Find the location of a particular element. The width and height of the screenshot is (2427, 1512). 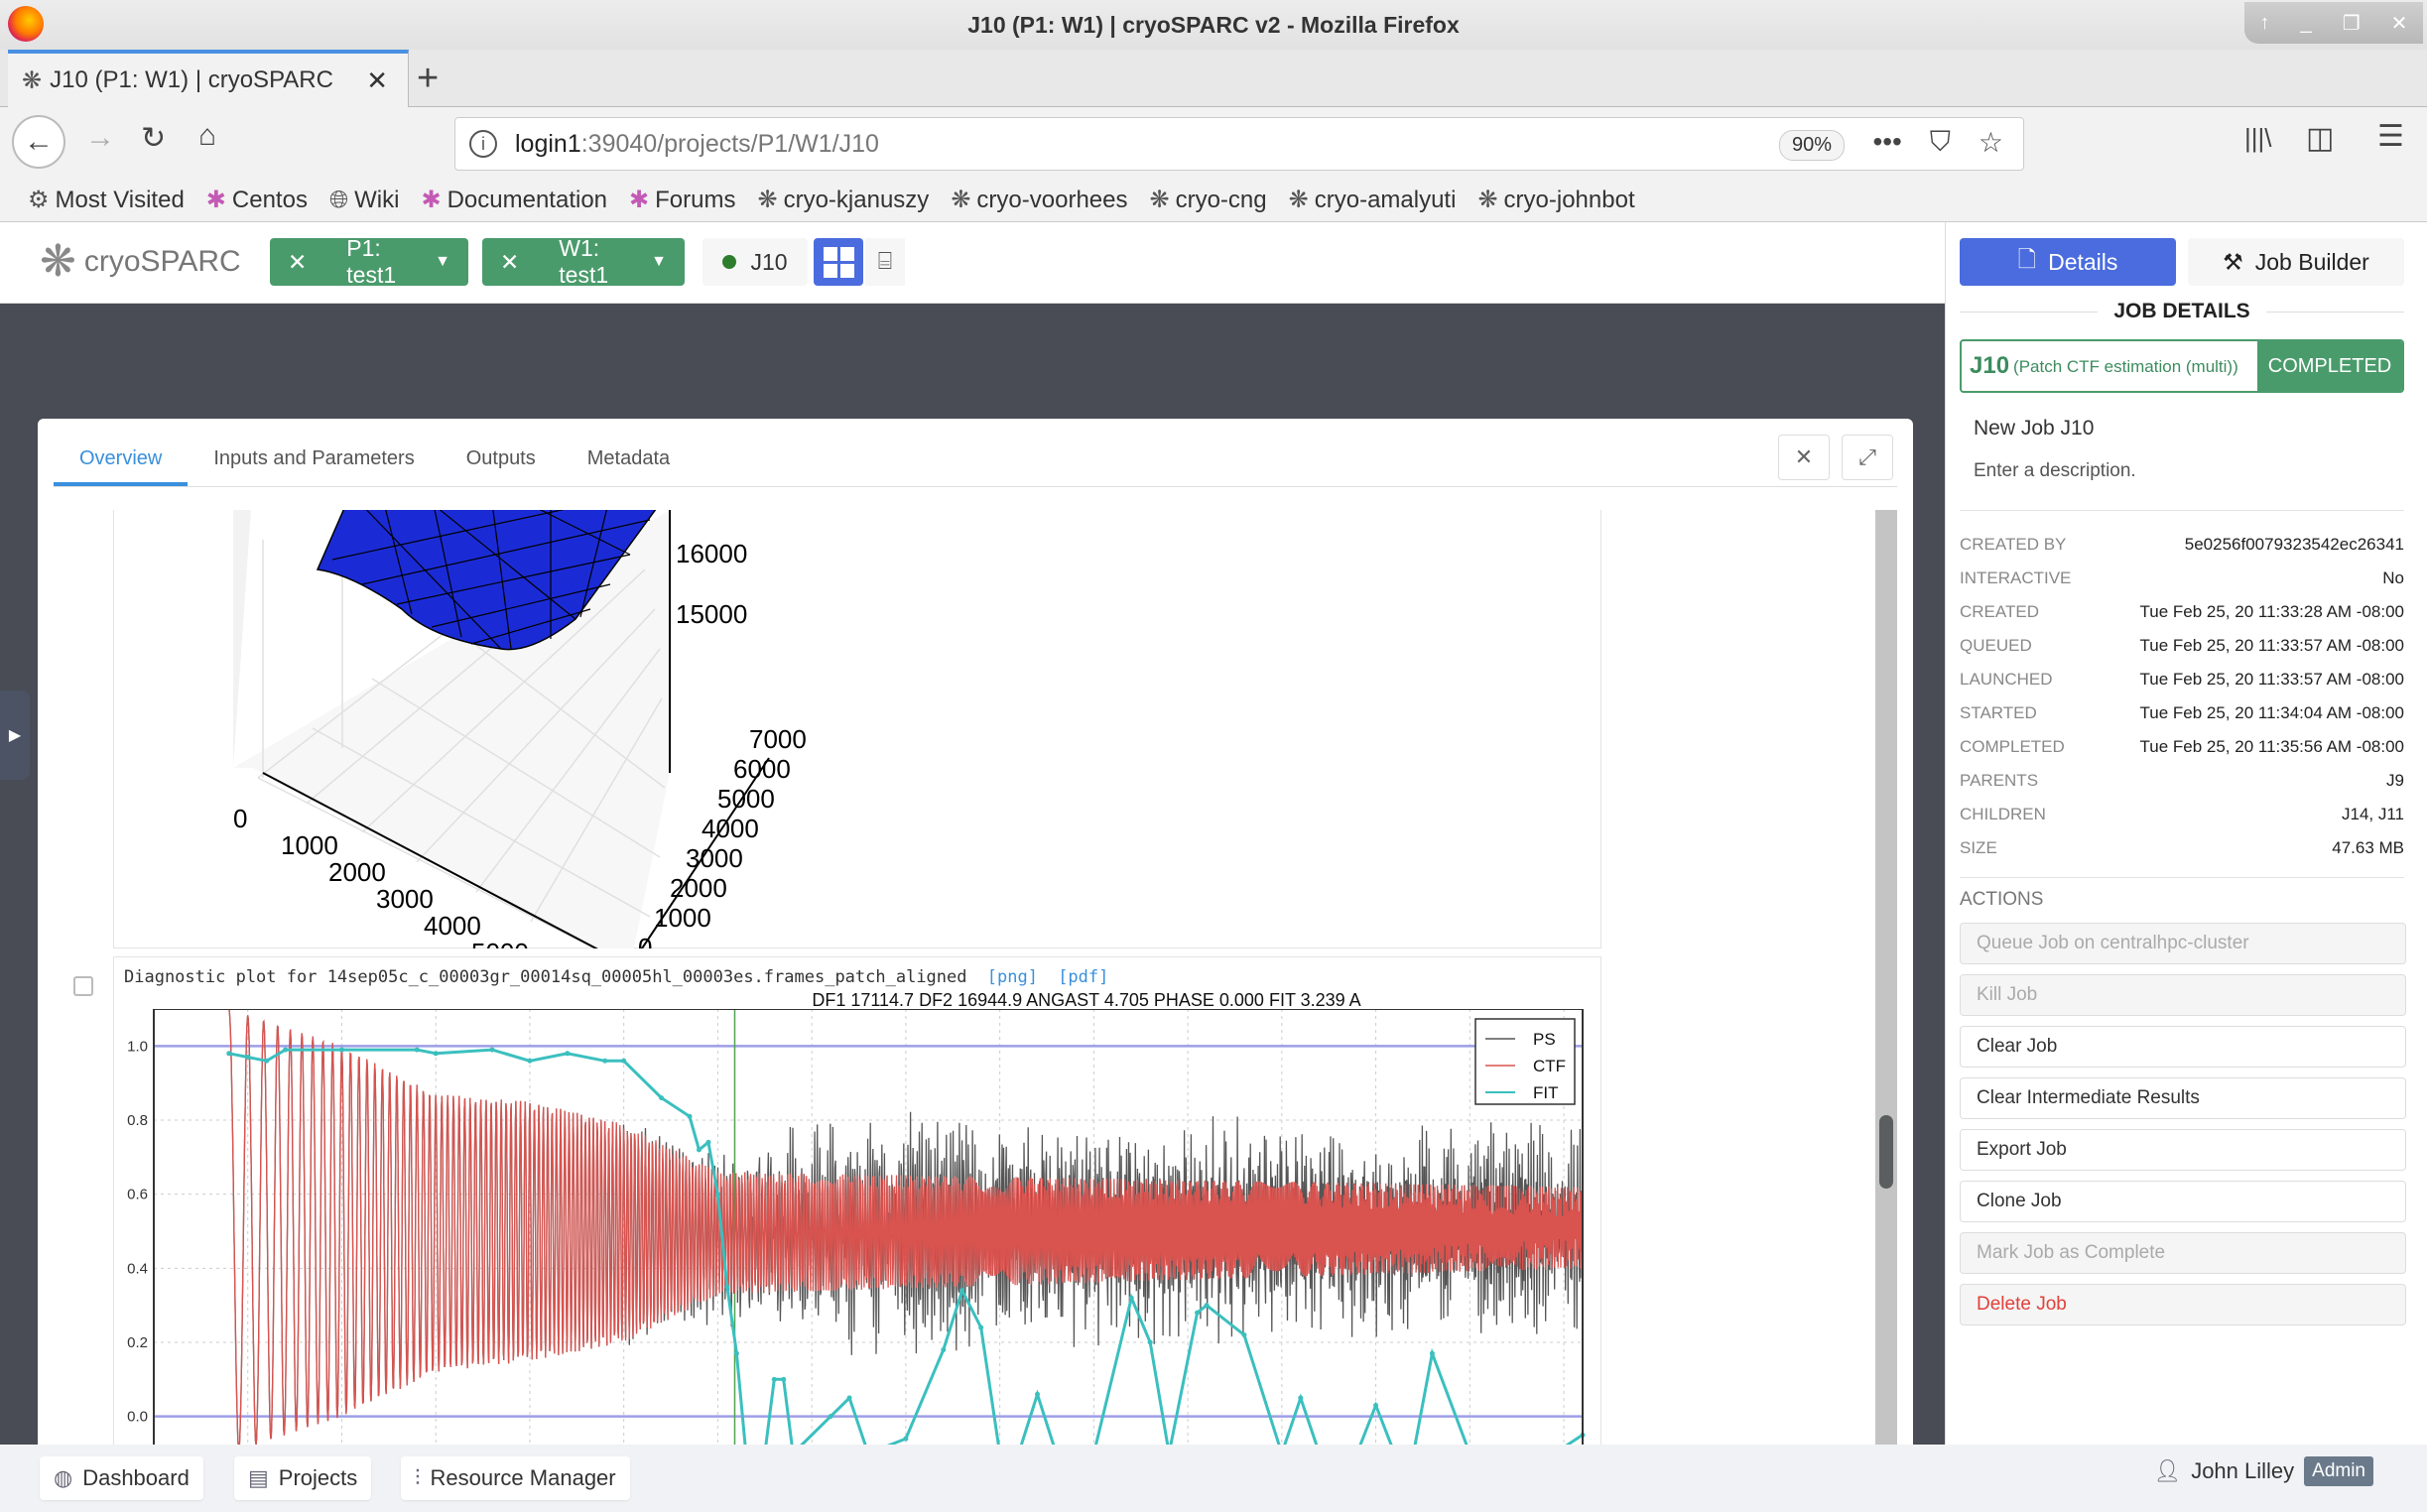

window-close-icon: ✕ is located at coordinates (2399, 23).